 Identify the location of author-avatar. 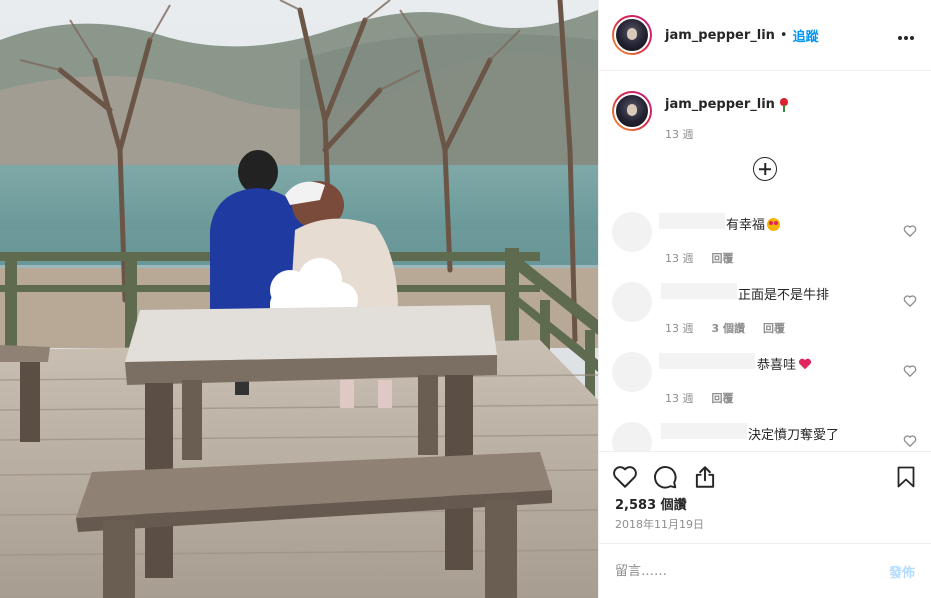
(632, 35).